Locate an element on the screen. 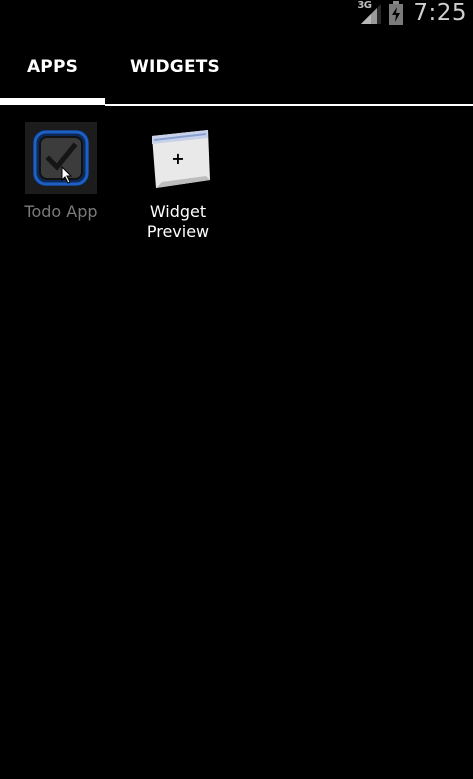 Image resolution: width=473 pixels, height=779 pixels. tab-divider is located at coordinates (289, 105).